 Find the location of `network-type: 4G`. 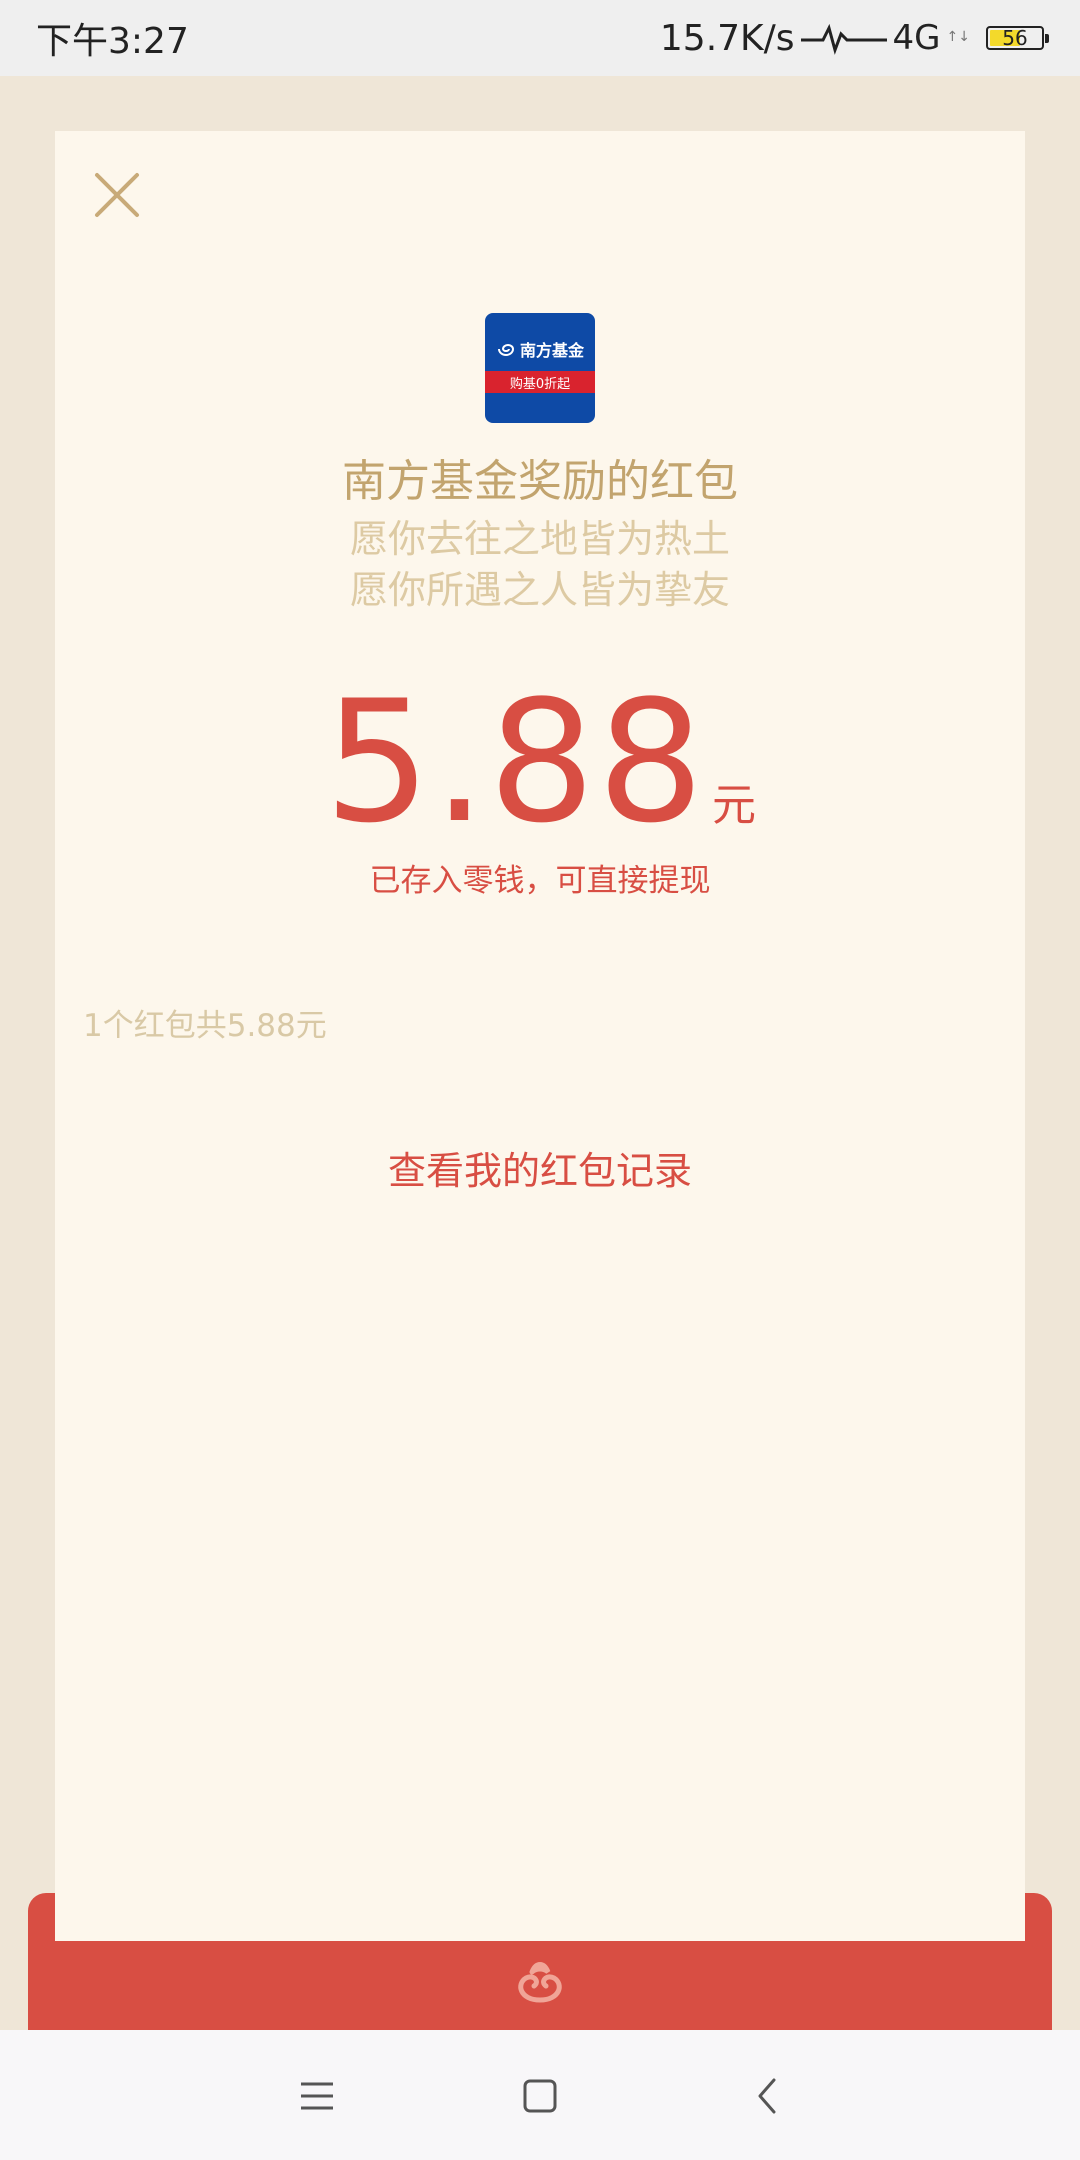

network-type: 4G is located at coordinates (916, 38).